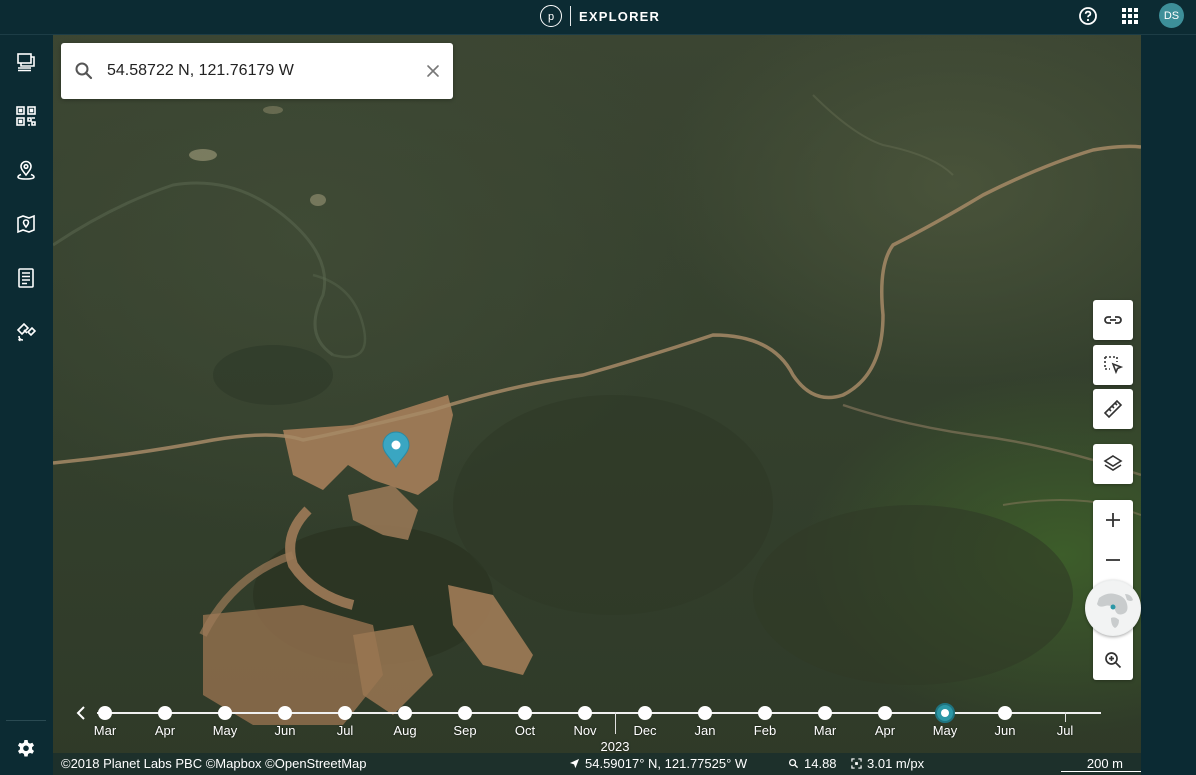 The width and height of the screenshot is (1196, 775). I want to click on search-icon, so click(84, 71).